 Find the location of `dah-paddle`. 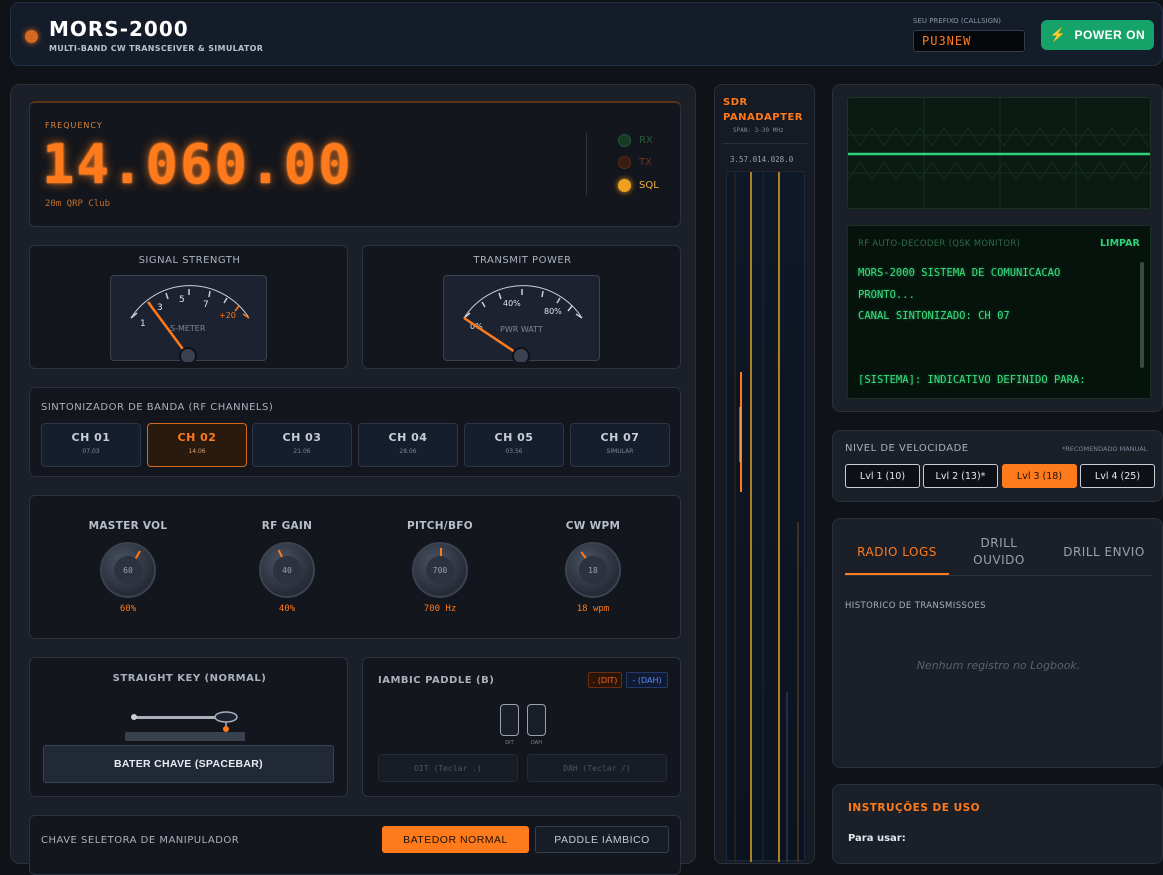

dah-paddle is located at coordinates (536, 720).